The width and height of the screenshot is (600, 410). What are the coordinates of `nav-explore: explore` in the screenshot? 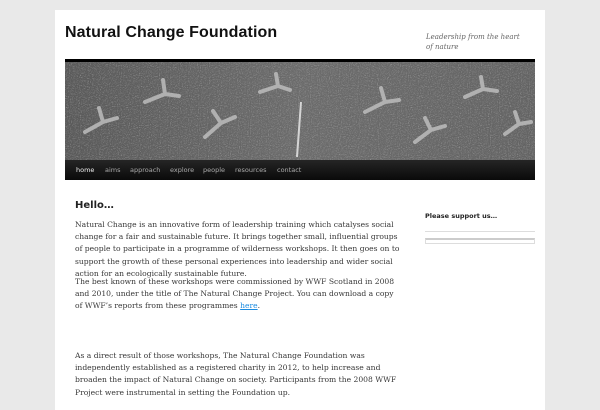 It's located at (182, 170).